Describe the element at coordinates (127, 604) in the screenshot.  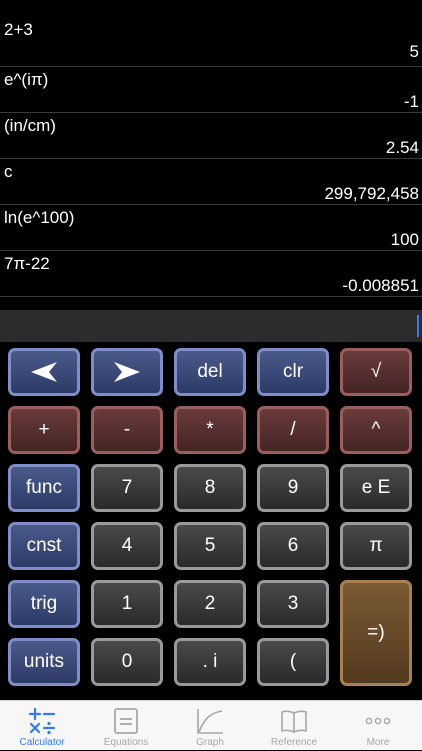
I see `digit-1-button: 1` at that location.